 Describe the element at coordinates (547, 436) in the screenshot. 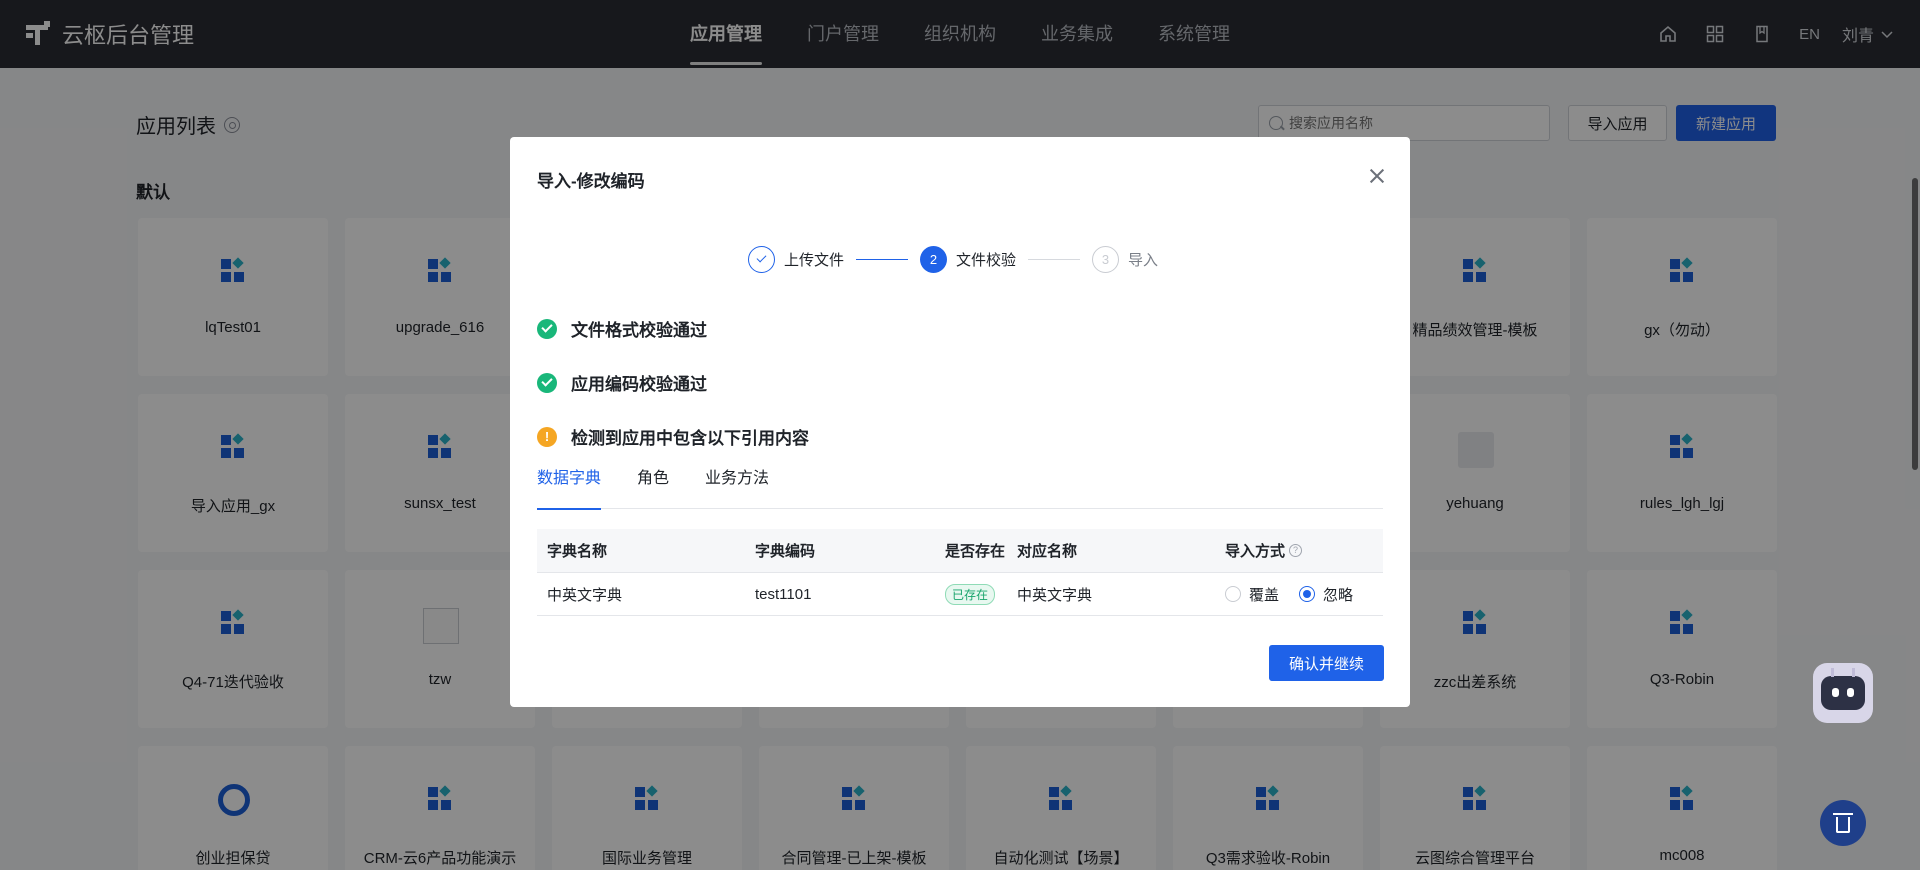

I see `warning-icon: !` at that location.